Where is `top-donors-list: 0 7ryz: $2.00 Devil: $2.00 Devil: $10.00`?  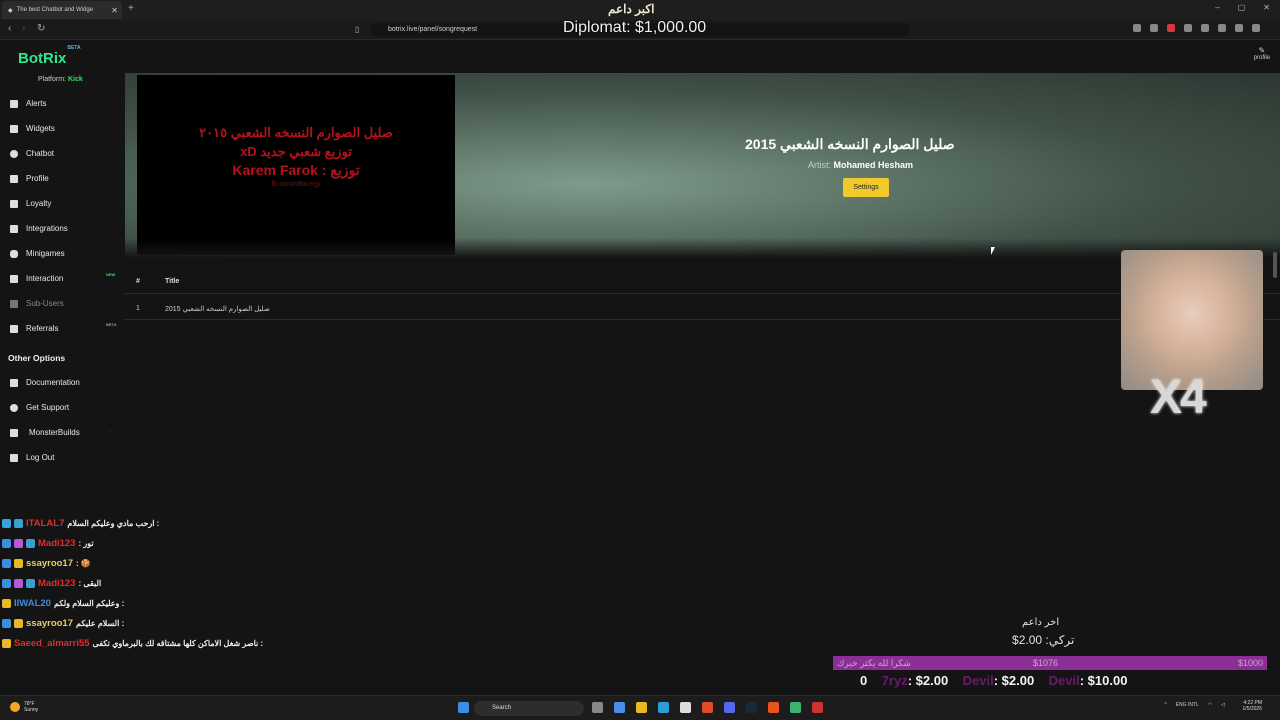
top-donors-list: 0 7ryz: $2.00 Devil: $2.00 Devil: $10.00 is located at coordinates (1001, 680).